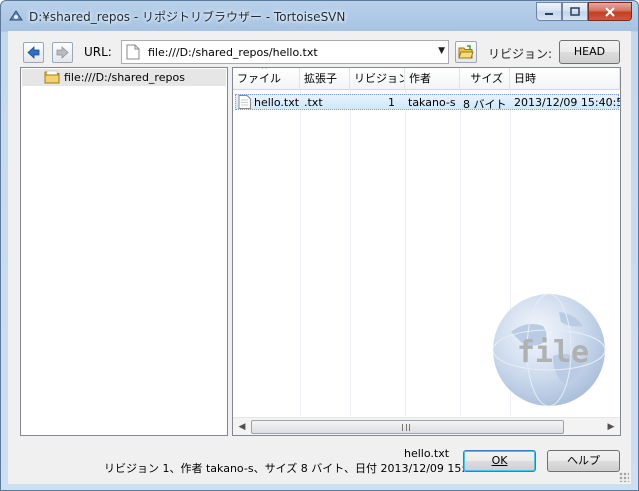 The image size is (639, 491). I want to click on column-header-date: 日時, so click(565, 79).